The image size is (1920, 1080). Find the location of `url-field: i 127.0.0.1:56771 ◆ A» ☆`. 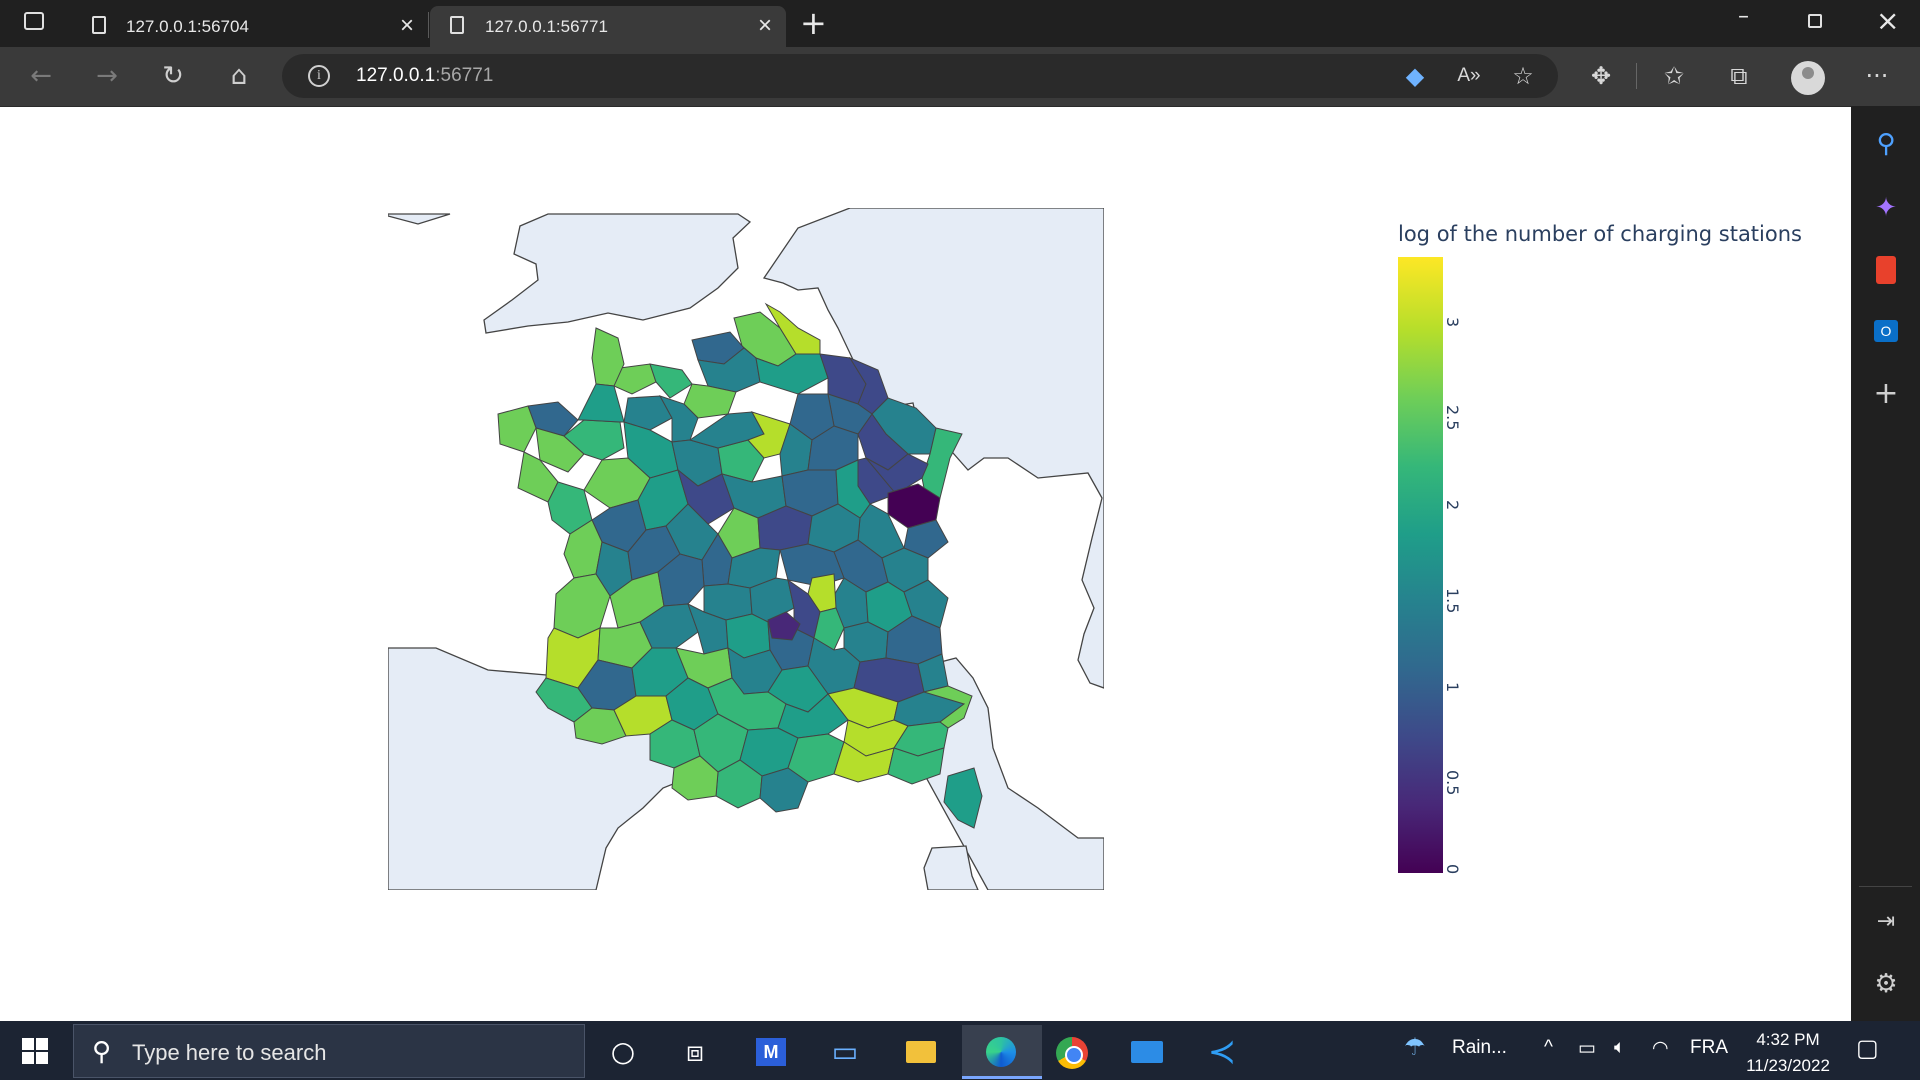

url-field: i 127.0.0.1:56771 ◆ A» ☆ is located at coordinates (920, 76).